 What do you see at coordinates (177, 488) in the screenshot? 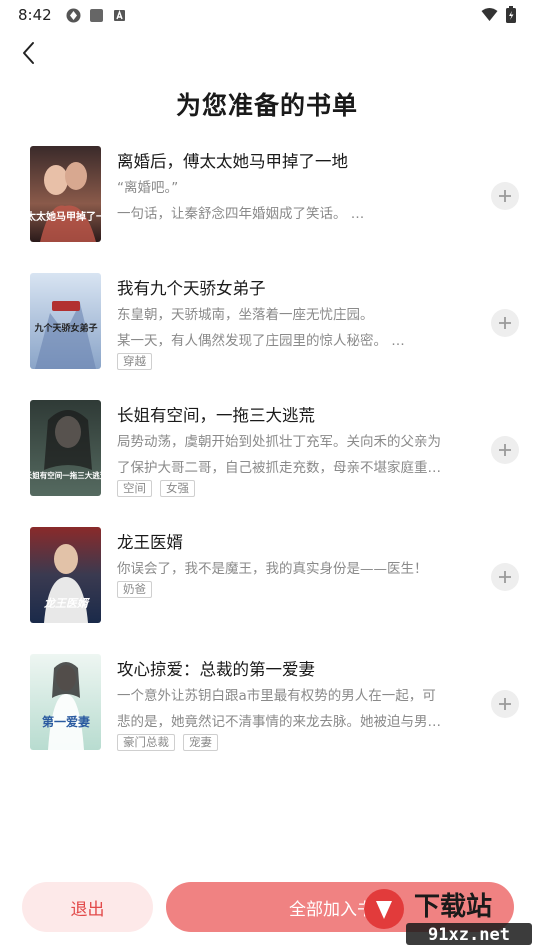
I see `tag: 女强` at bounding box center [177, 488].